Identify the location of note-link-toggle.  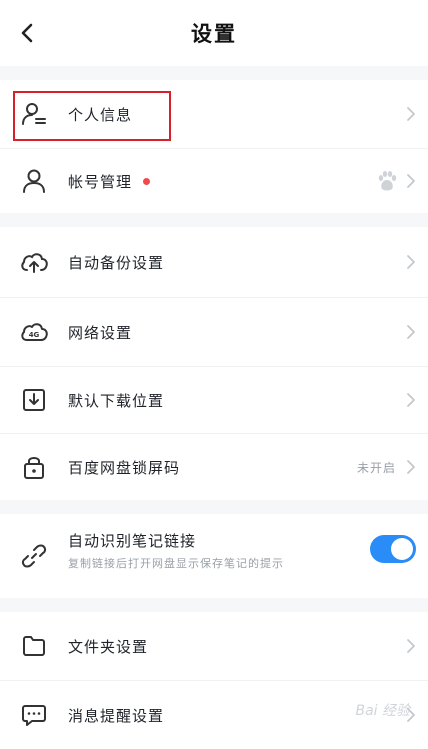
(393, 549).